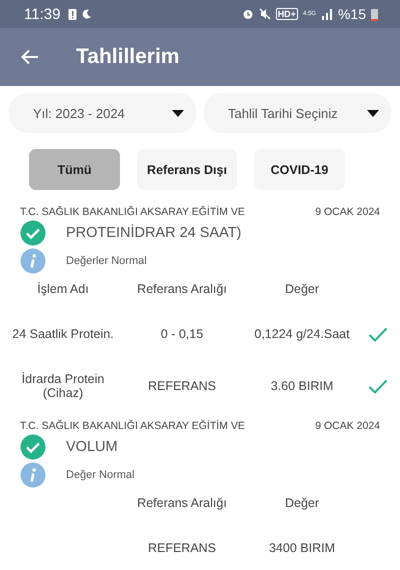  What do you see at coordinates (102, 113) in the screenshot?
I see `dropdown: Yıl: 2023 - 2024` at bounding box center [102, 113].